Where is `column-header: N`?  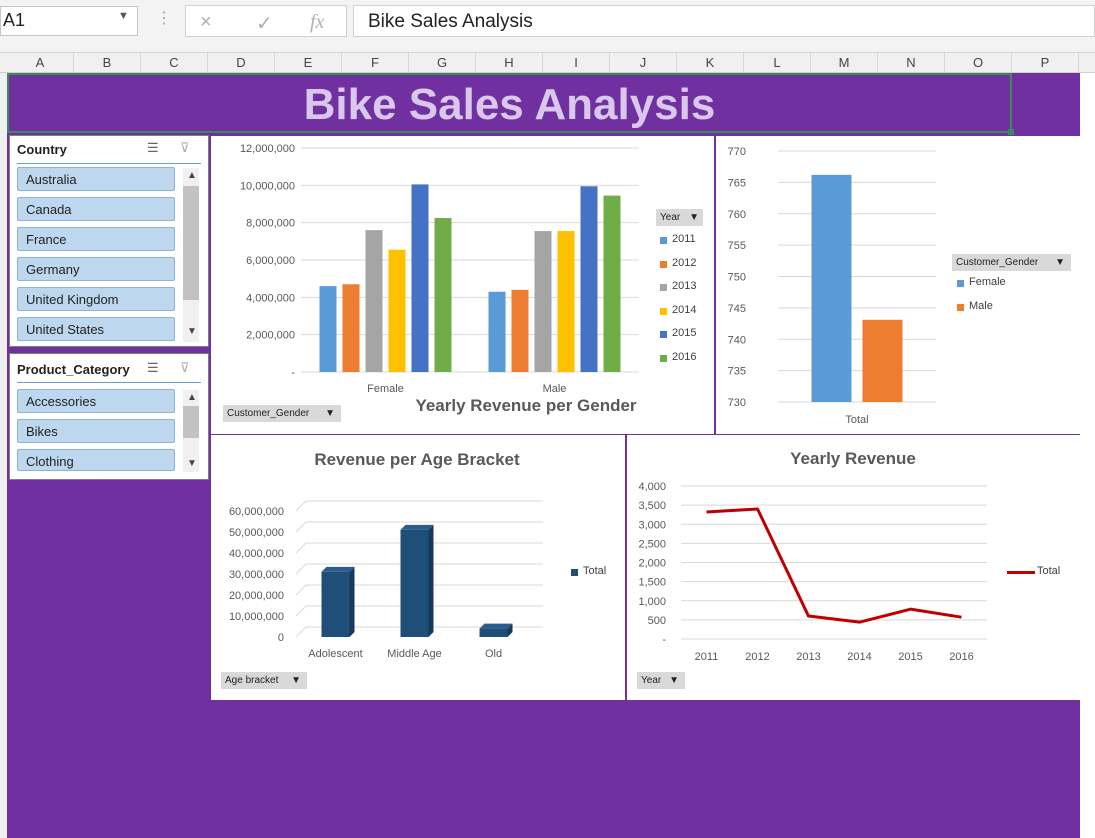
column-header: N is located at coordinates (911, 62).